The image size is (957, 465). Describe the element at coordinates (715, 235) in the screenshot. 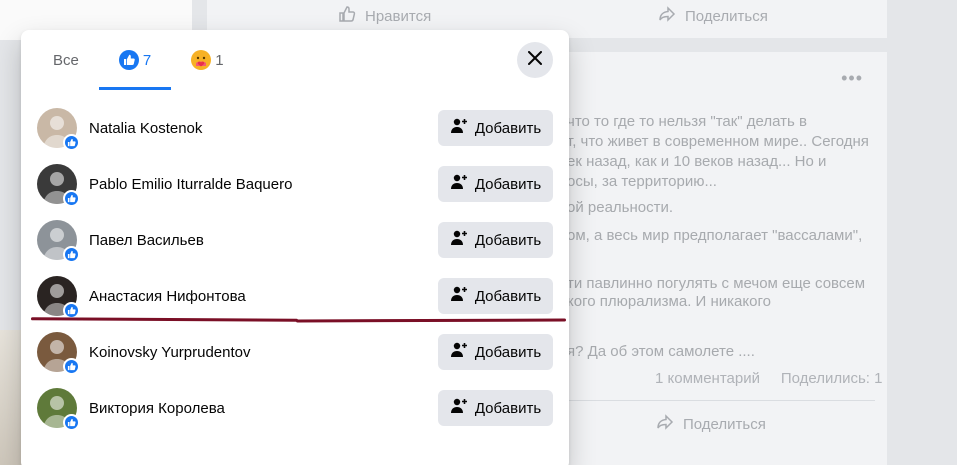

I see `post-text-line: ом, а весь мир предполагает "вассалами",` at that location.